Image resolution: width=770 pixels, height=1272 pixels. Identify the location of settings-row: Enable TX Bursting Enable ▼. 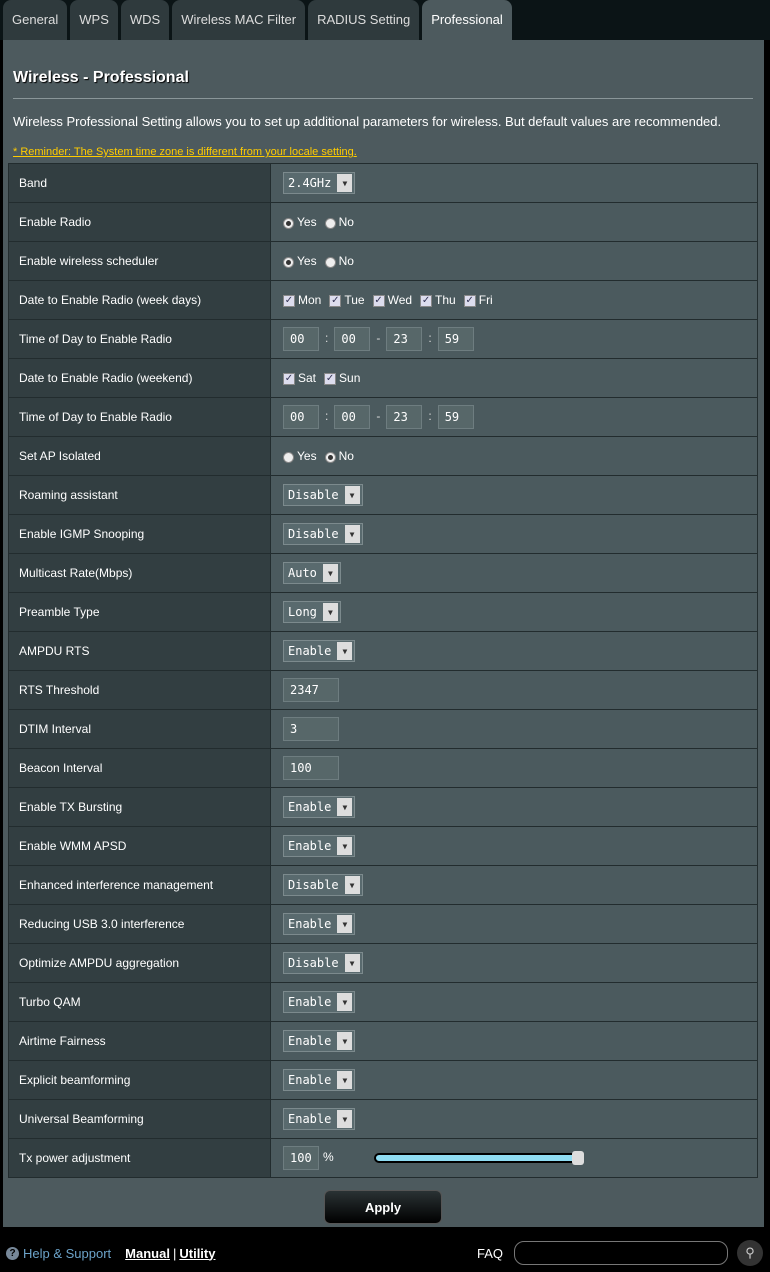
(383, 807).